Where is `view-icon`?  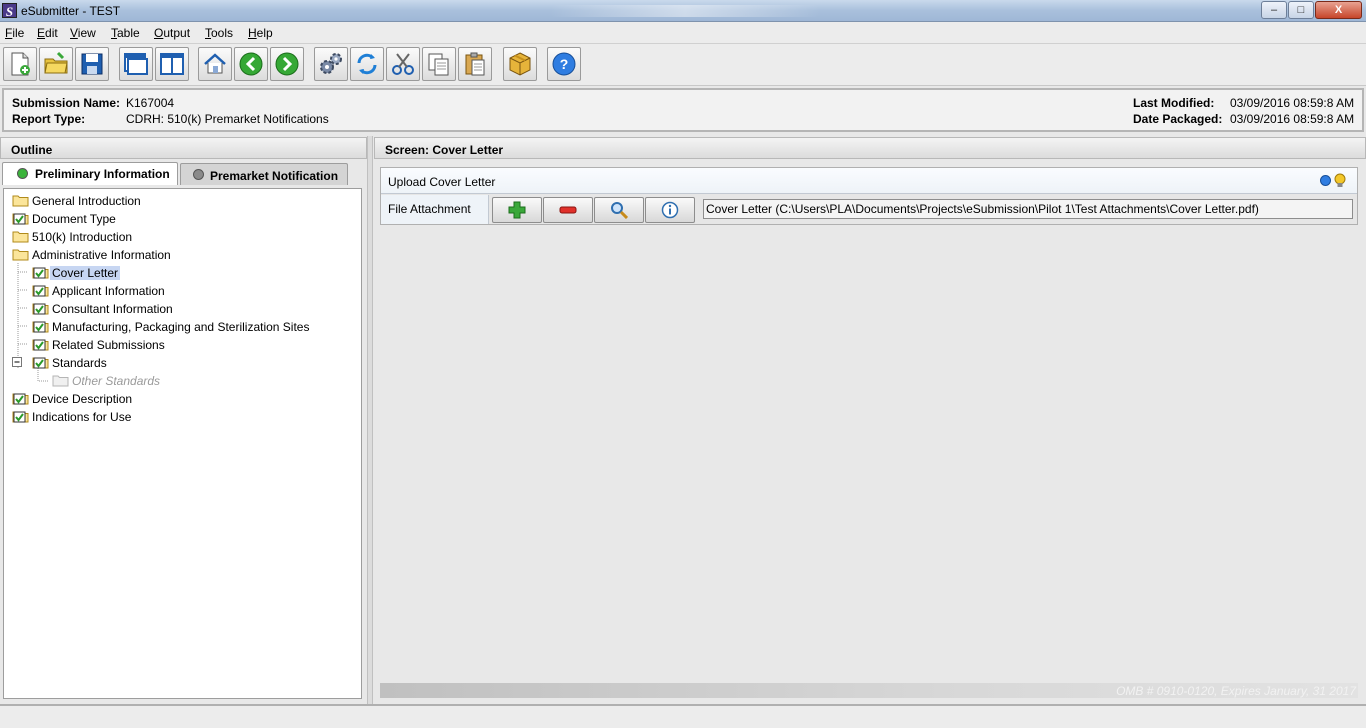
view-icon is located at coordinates (619, 210).